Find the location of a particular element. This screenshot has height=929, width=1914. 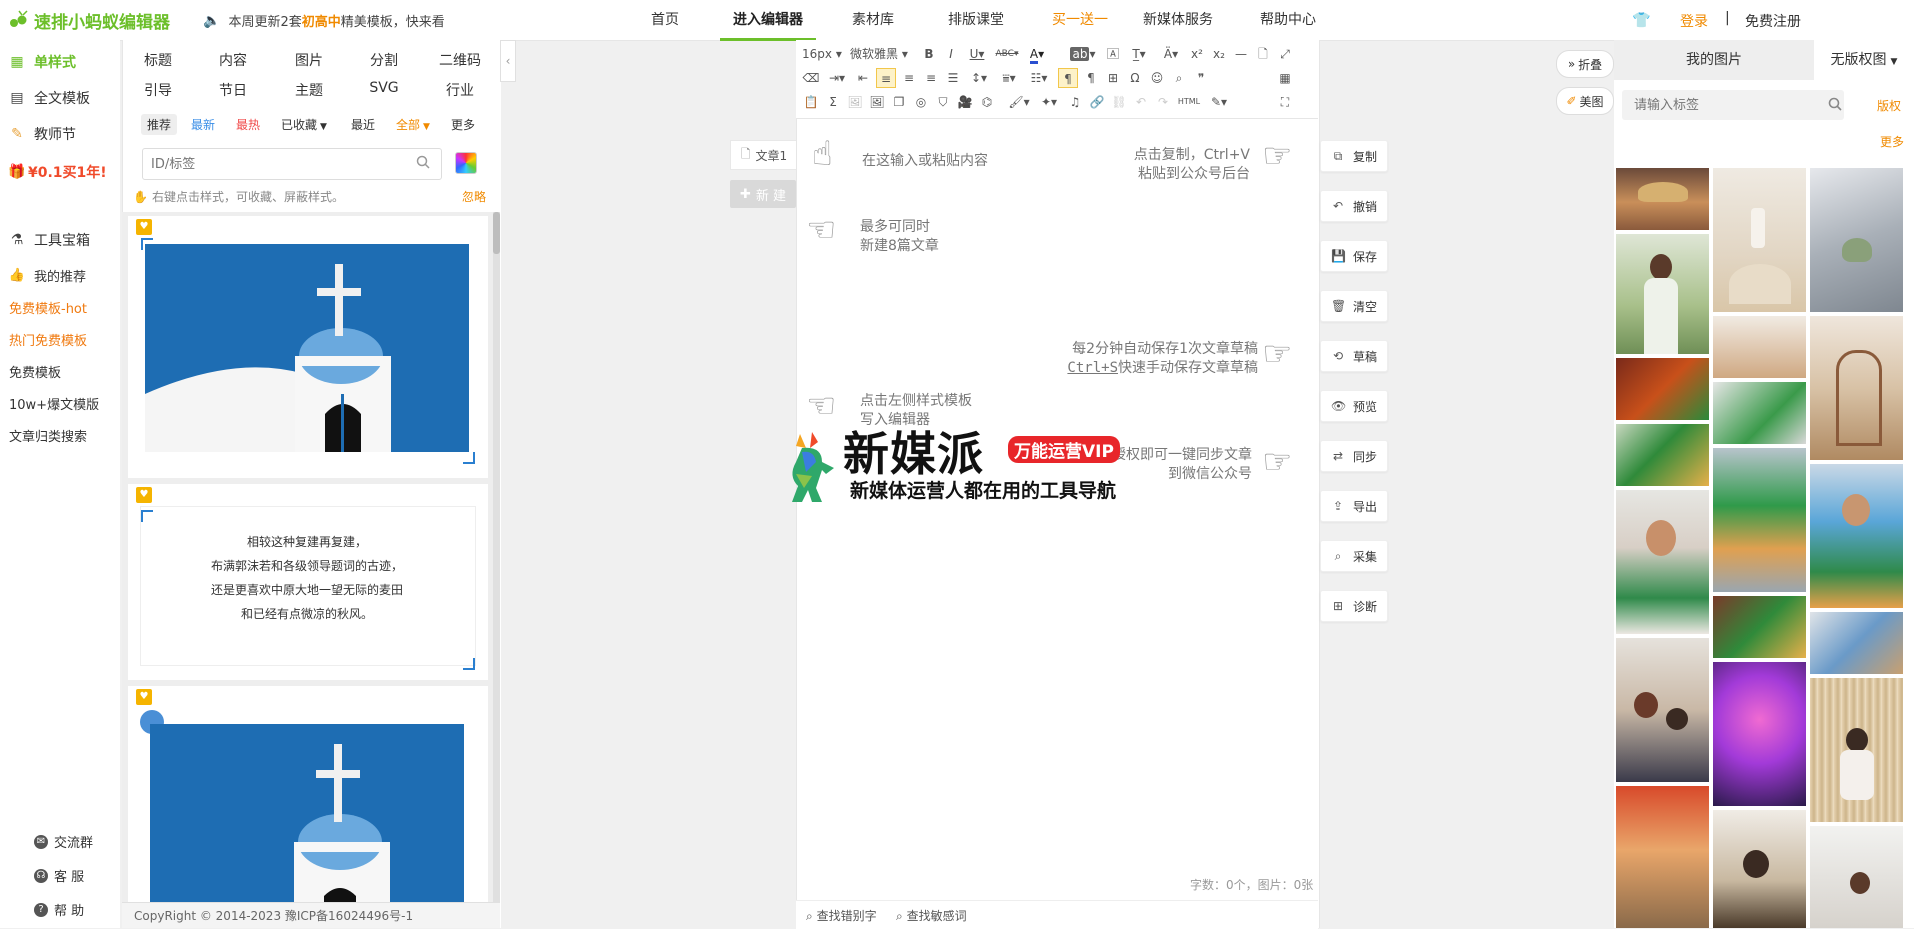

nav-materials: 素材库 is located at coordinates (873, 19).